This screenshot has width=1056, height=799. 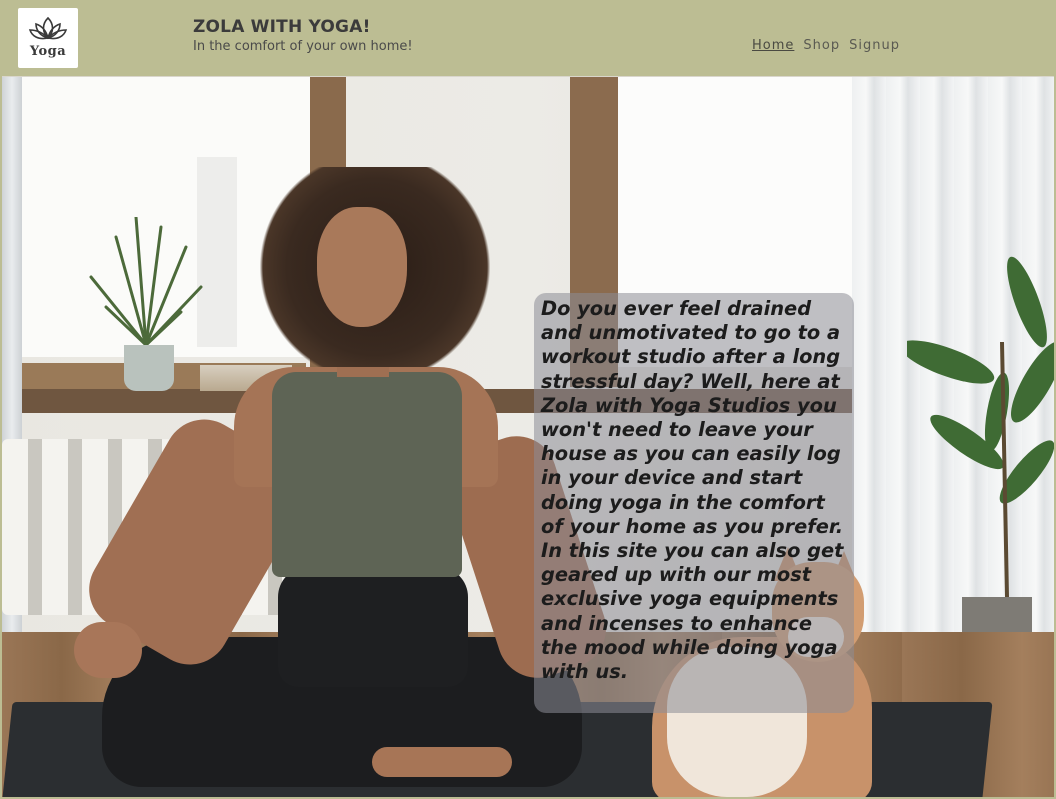 What do you see at coordinates (48, 28) in the screenshot?
I see `lotus-icon` at bounding box center [48, 28].